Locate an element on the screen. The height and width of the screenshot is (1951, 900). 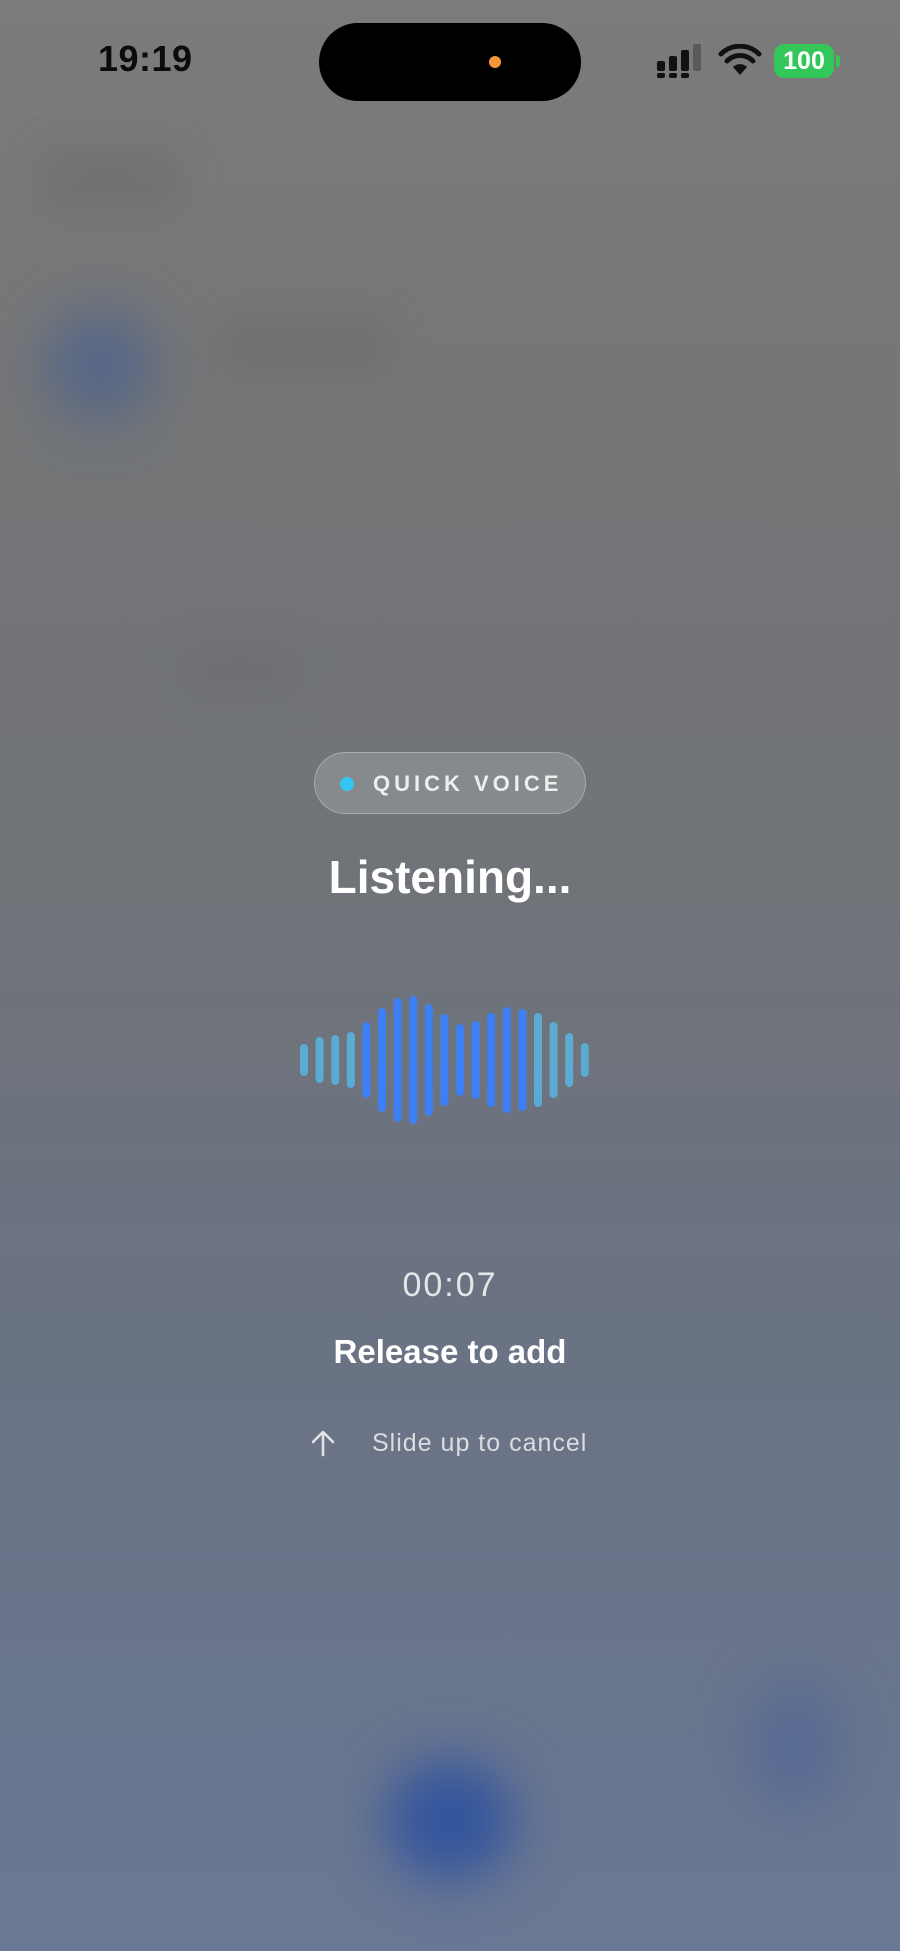
recording-timer: 00:07 is located at coordinates (450, 1285).